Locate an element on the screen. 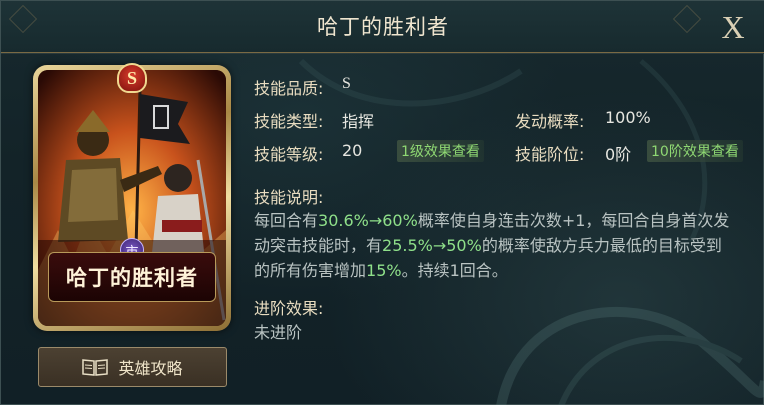 This screenshot has width=764, height=405. desc-highlight-2: 25.5%→50% is located at coordinates (432, 245).